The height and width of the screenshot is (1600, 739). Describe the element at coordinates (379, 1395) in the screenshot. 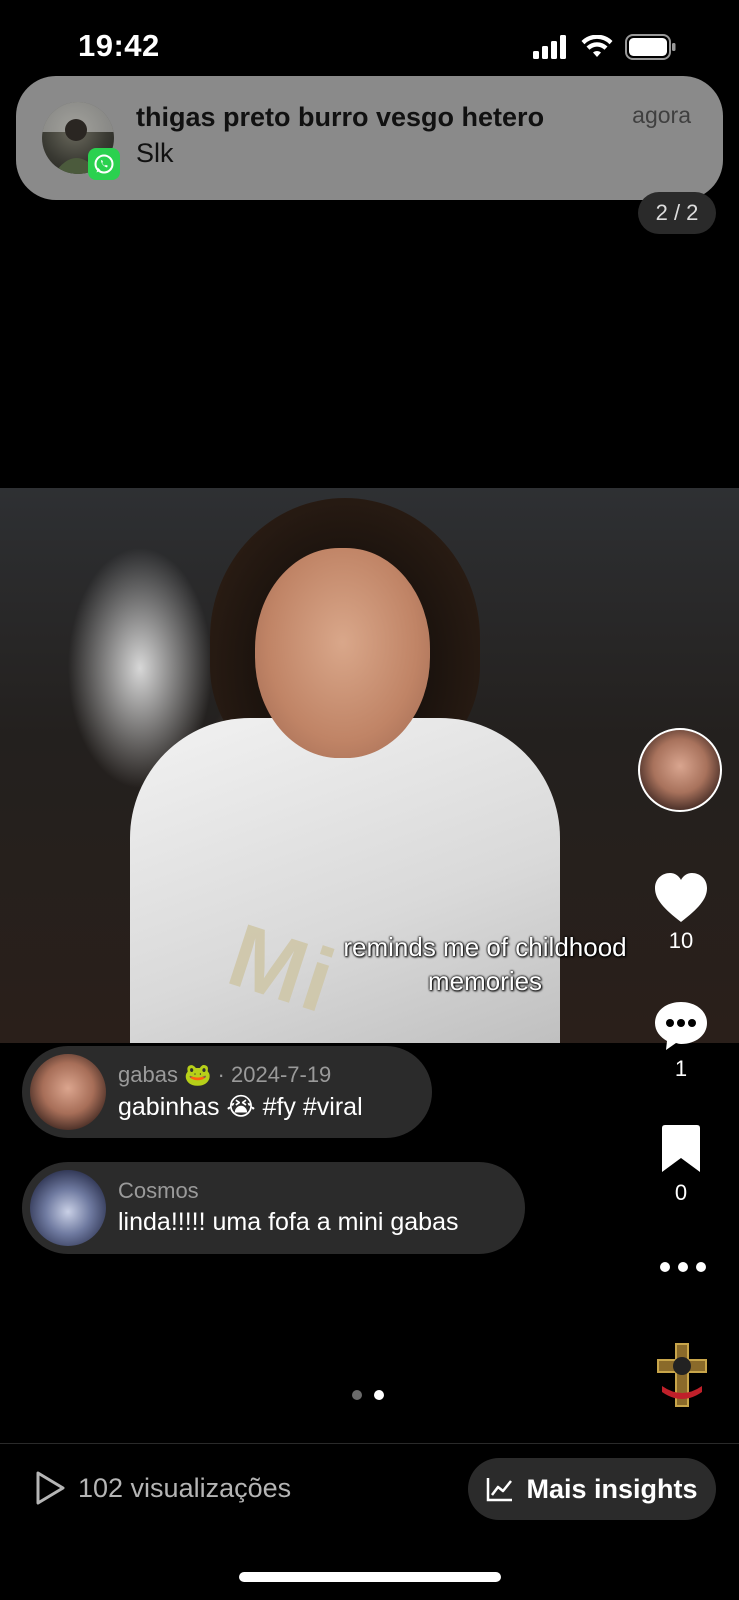

I see `carousel-dot-active` at that location.